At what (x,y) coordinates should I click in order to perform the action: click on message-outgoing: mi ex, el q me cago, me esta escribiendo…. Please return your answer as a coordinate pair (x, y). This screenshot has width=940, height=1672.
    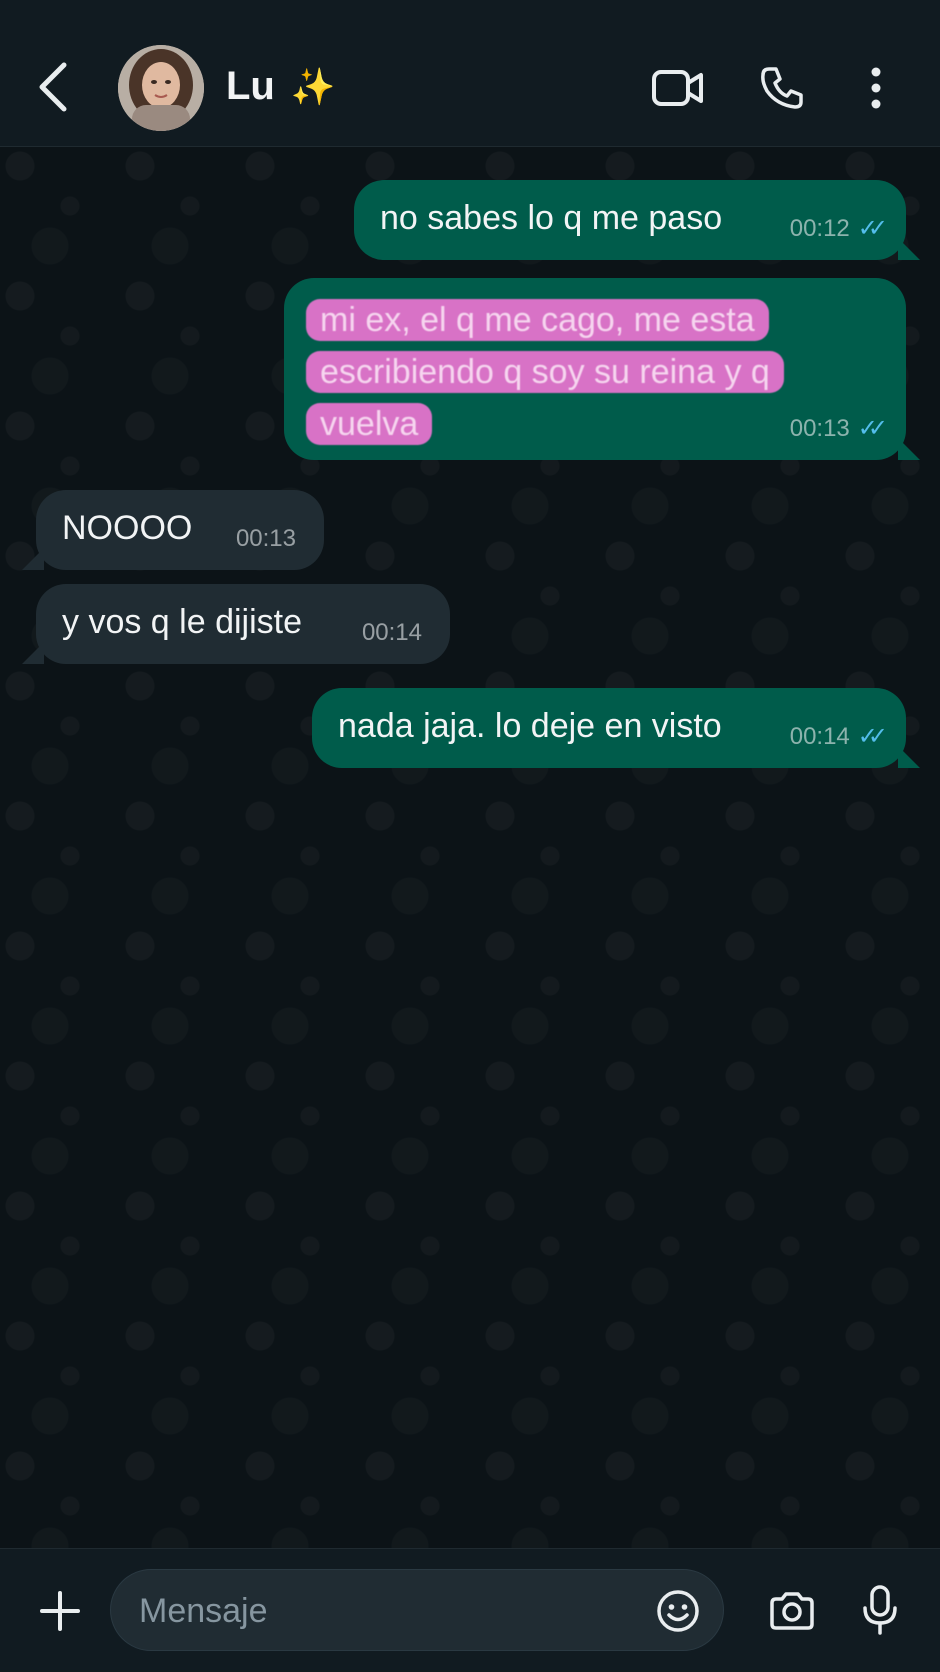
    Looking at the image, I should click on (602, 369).